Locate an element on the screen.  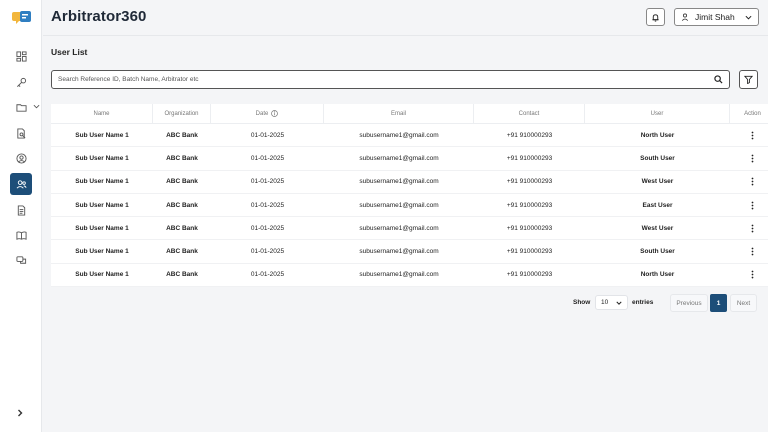
cell-user: East User is located at coordinates (657, 205).